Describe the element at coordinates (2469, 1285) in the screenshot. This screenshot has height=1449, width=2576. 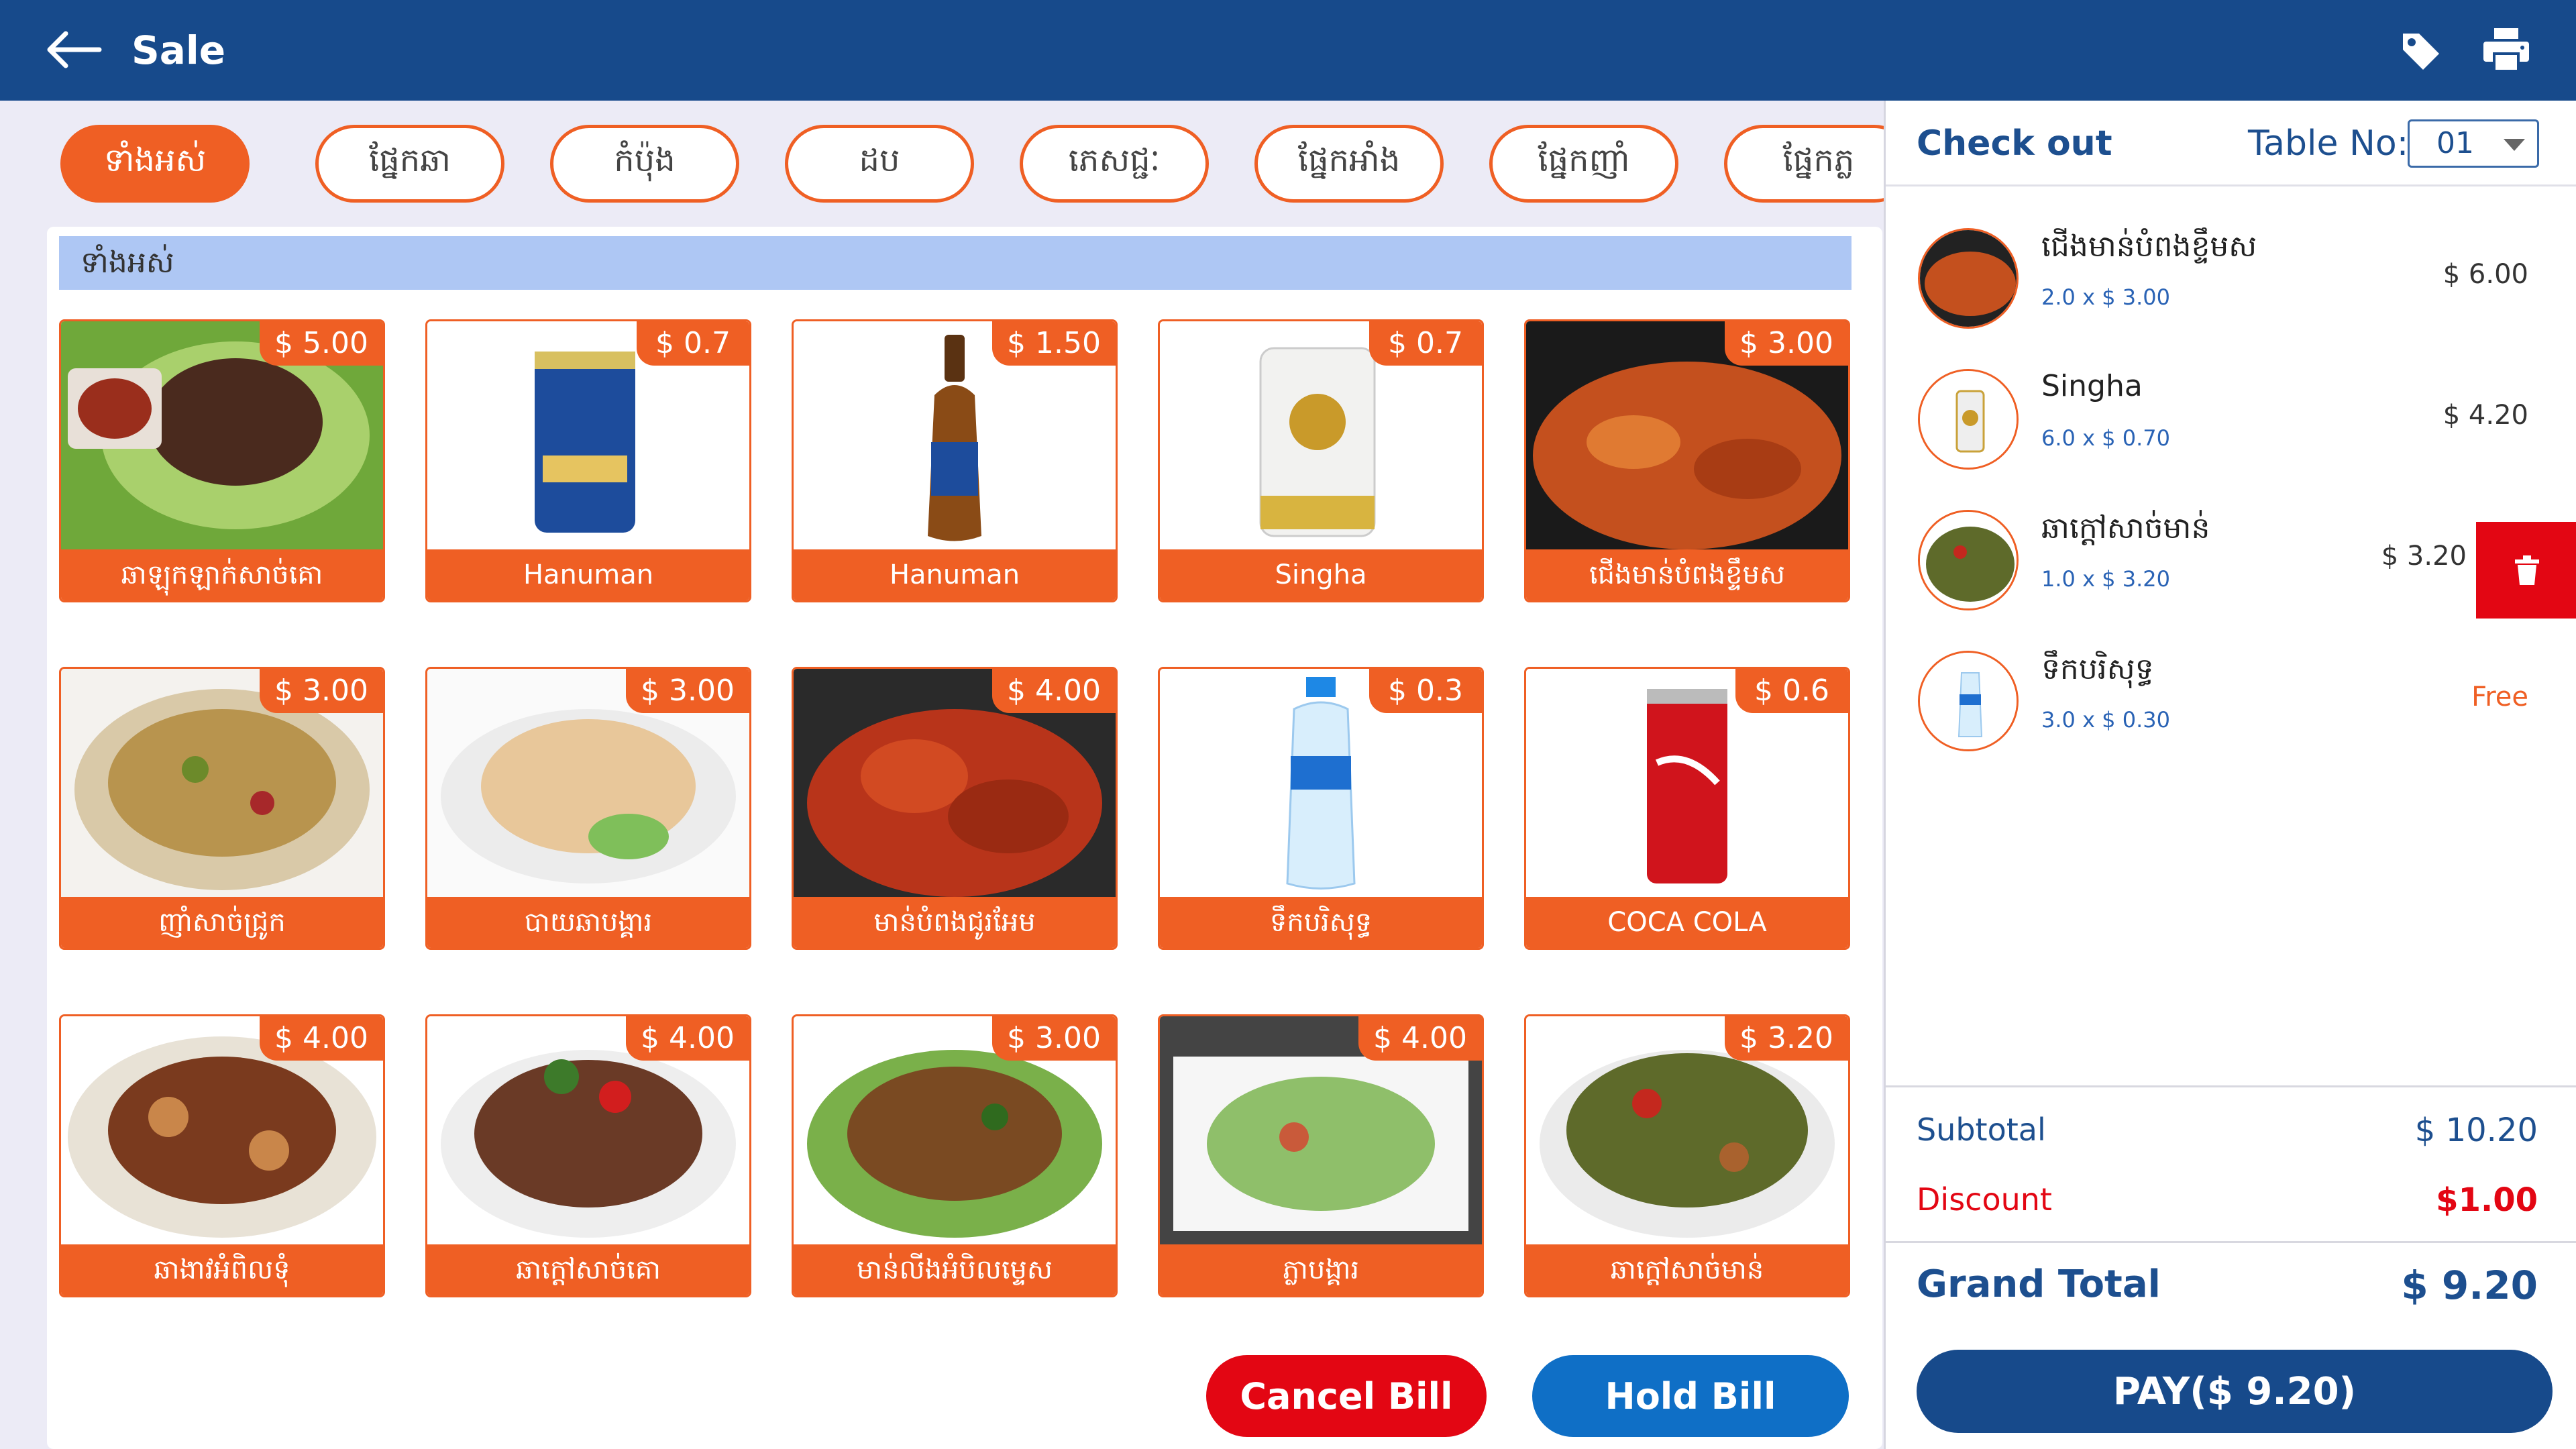
I see `grand-total-value: $ 9.20` at that location.